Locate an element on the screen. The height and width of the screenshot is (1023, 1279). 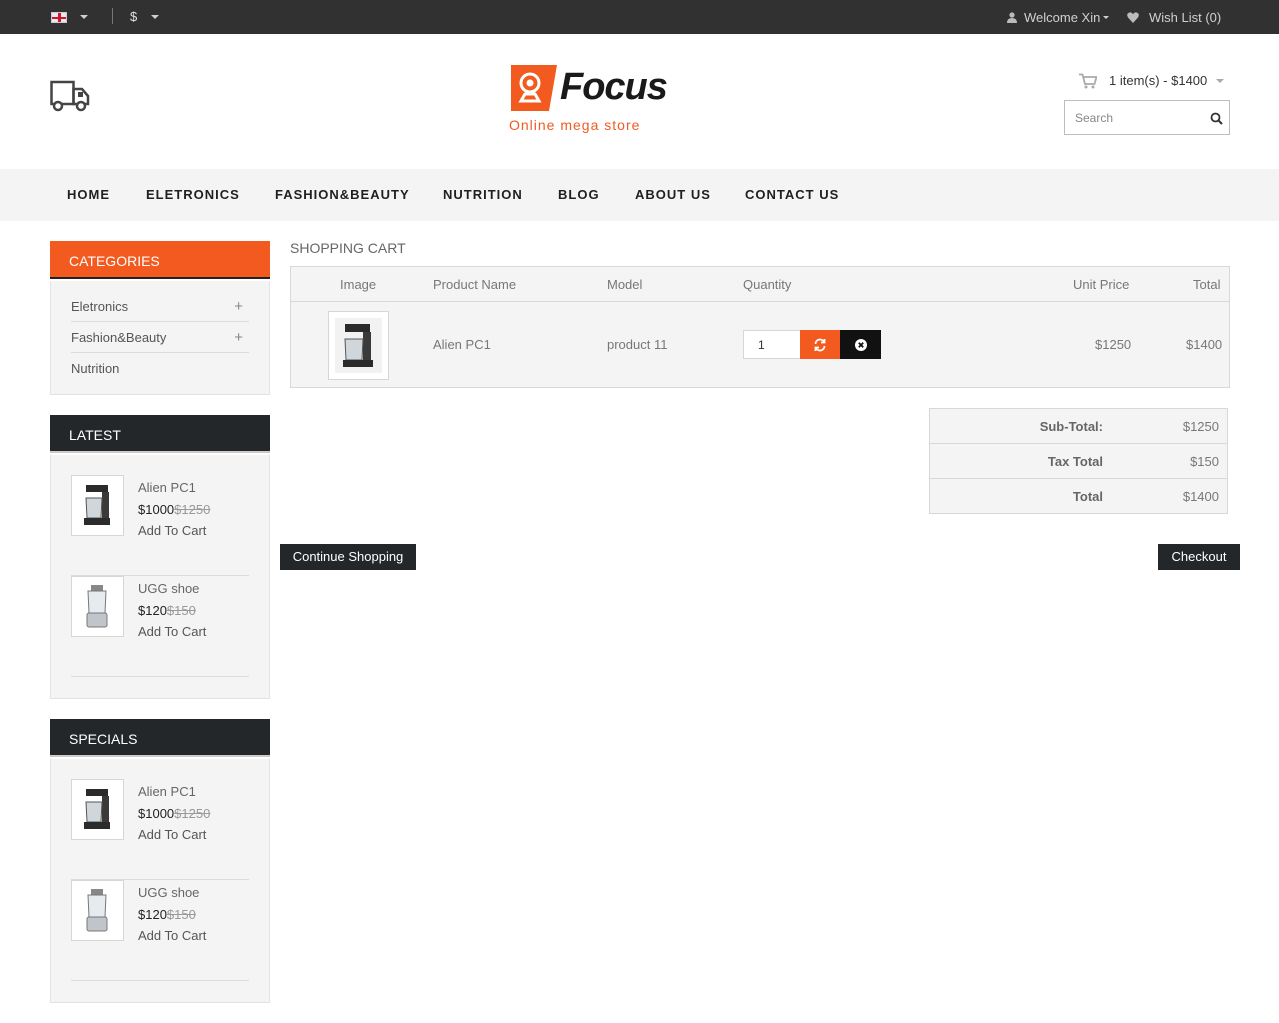
cart-product-name: Alien PC1 is located at coordinates (462, 344).